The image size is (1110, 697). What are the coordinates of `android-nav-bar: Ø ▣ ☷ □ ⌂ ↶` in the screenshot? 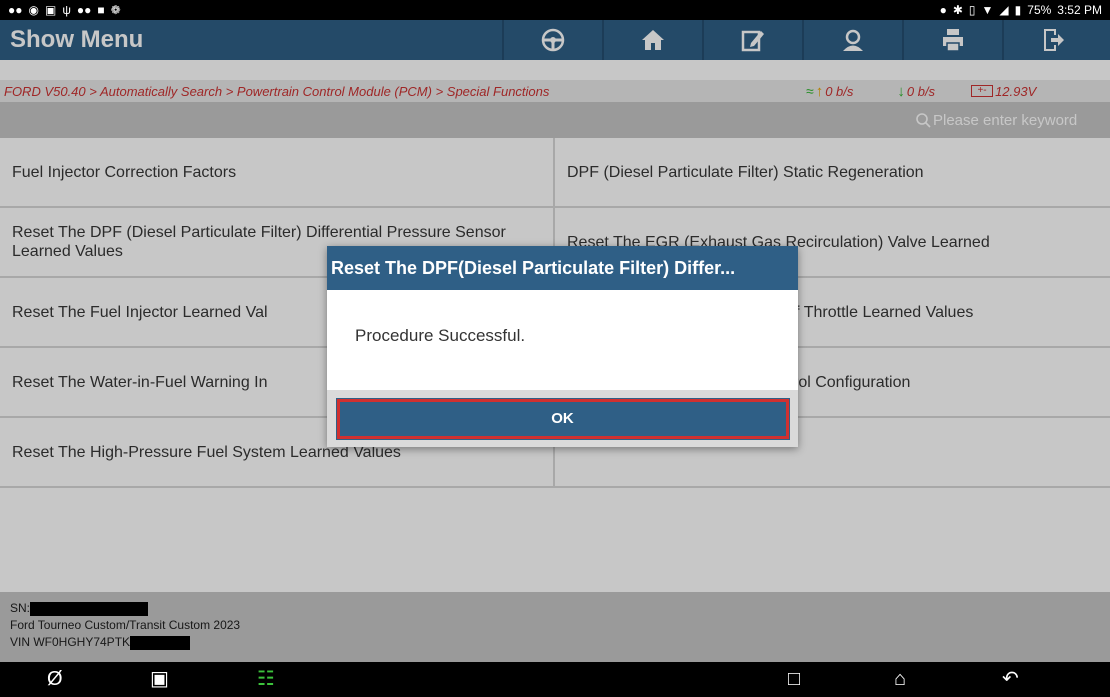 It's located at (555, 679).